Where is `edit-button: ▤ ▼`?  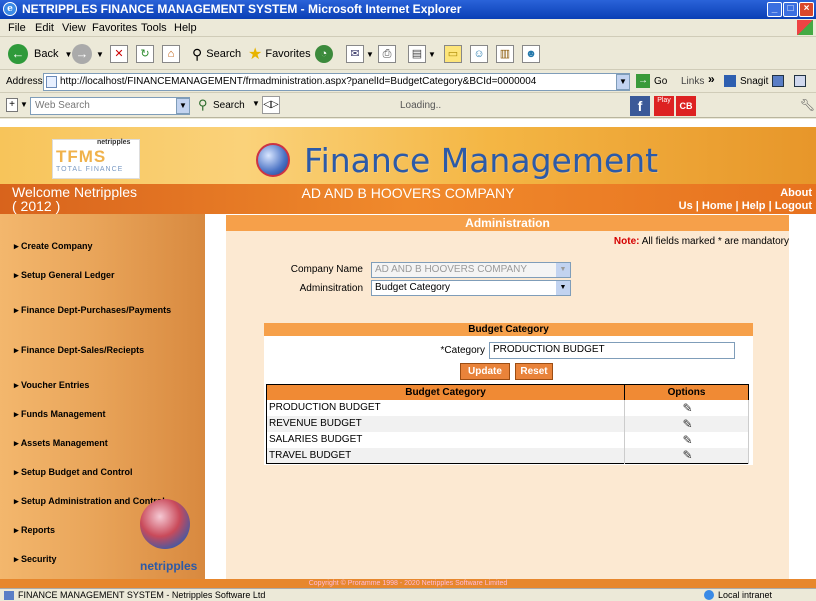 edit-button: ▤ ▼ is located at coordinates (422, 54).